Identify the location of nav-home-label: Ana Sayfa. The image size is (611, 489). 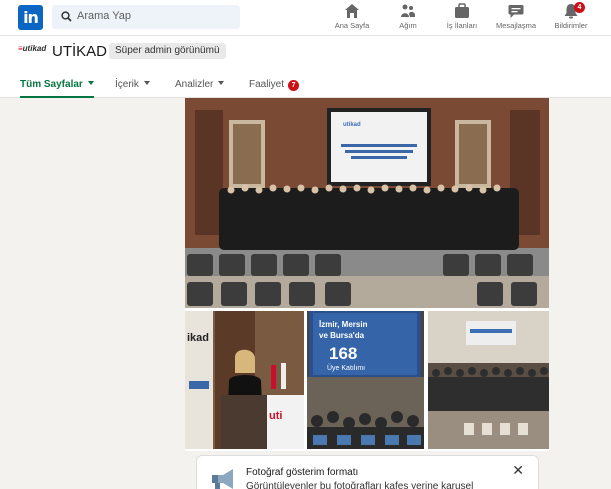
(352, 25).